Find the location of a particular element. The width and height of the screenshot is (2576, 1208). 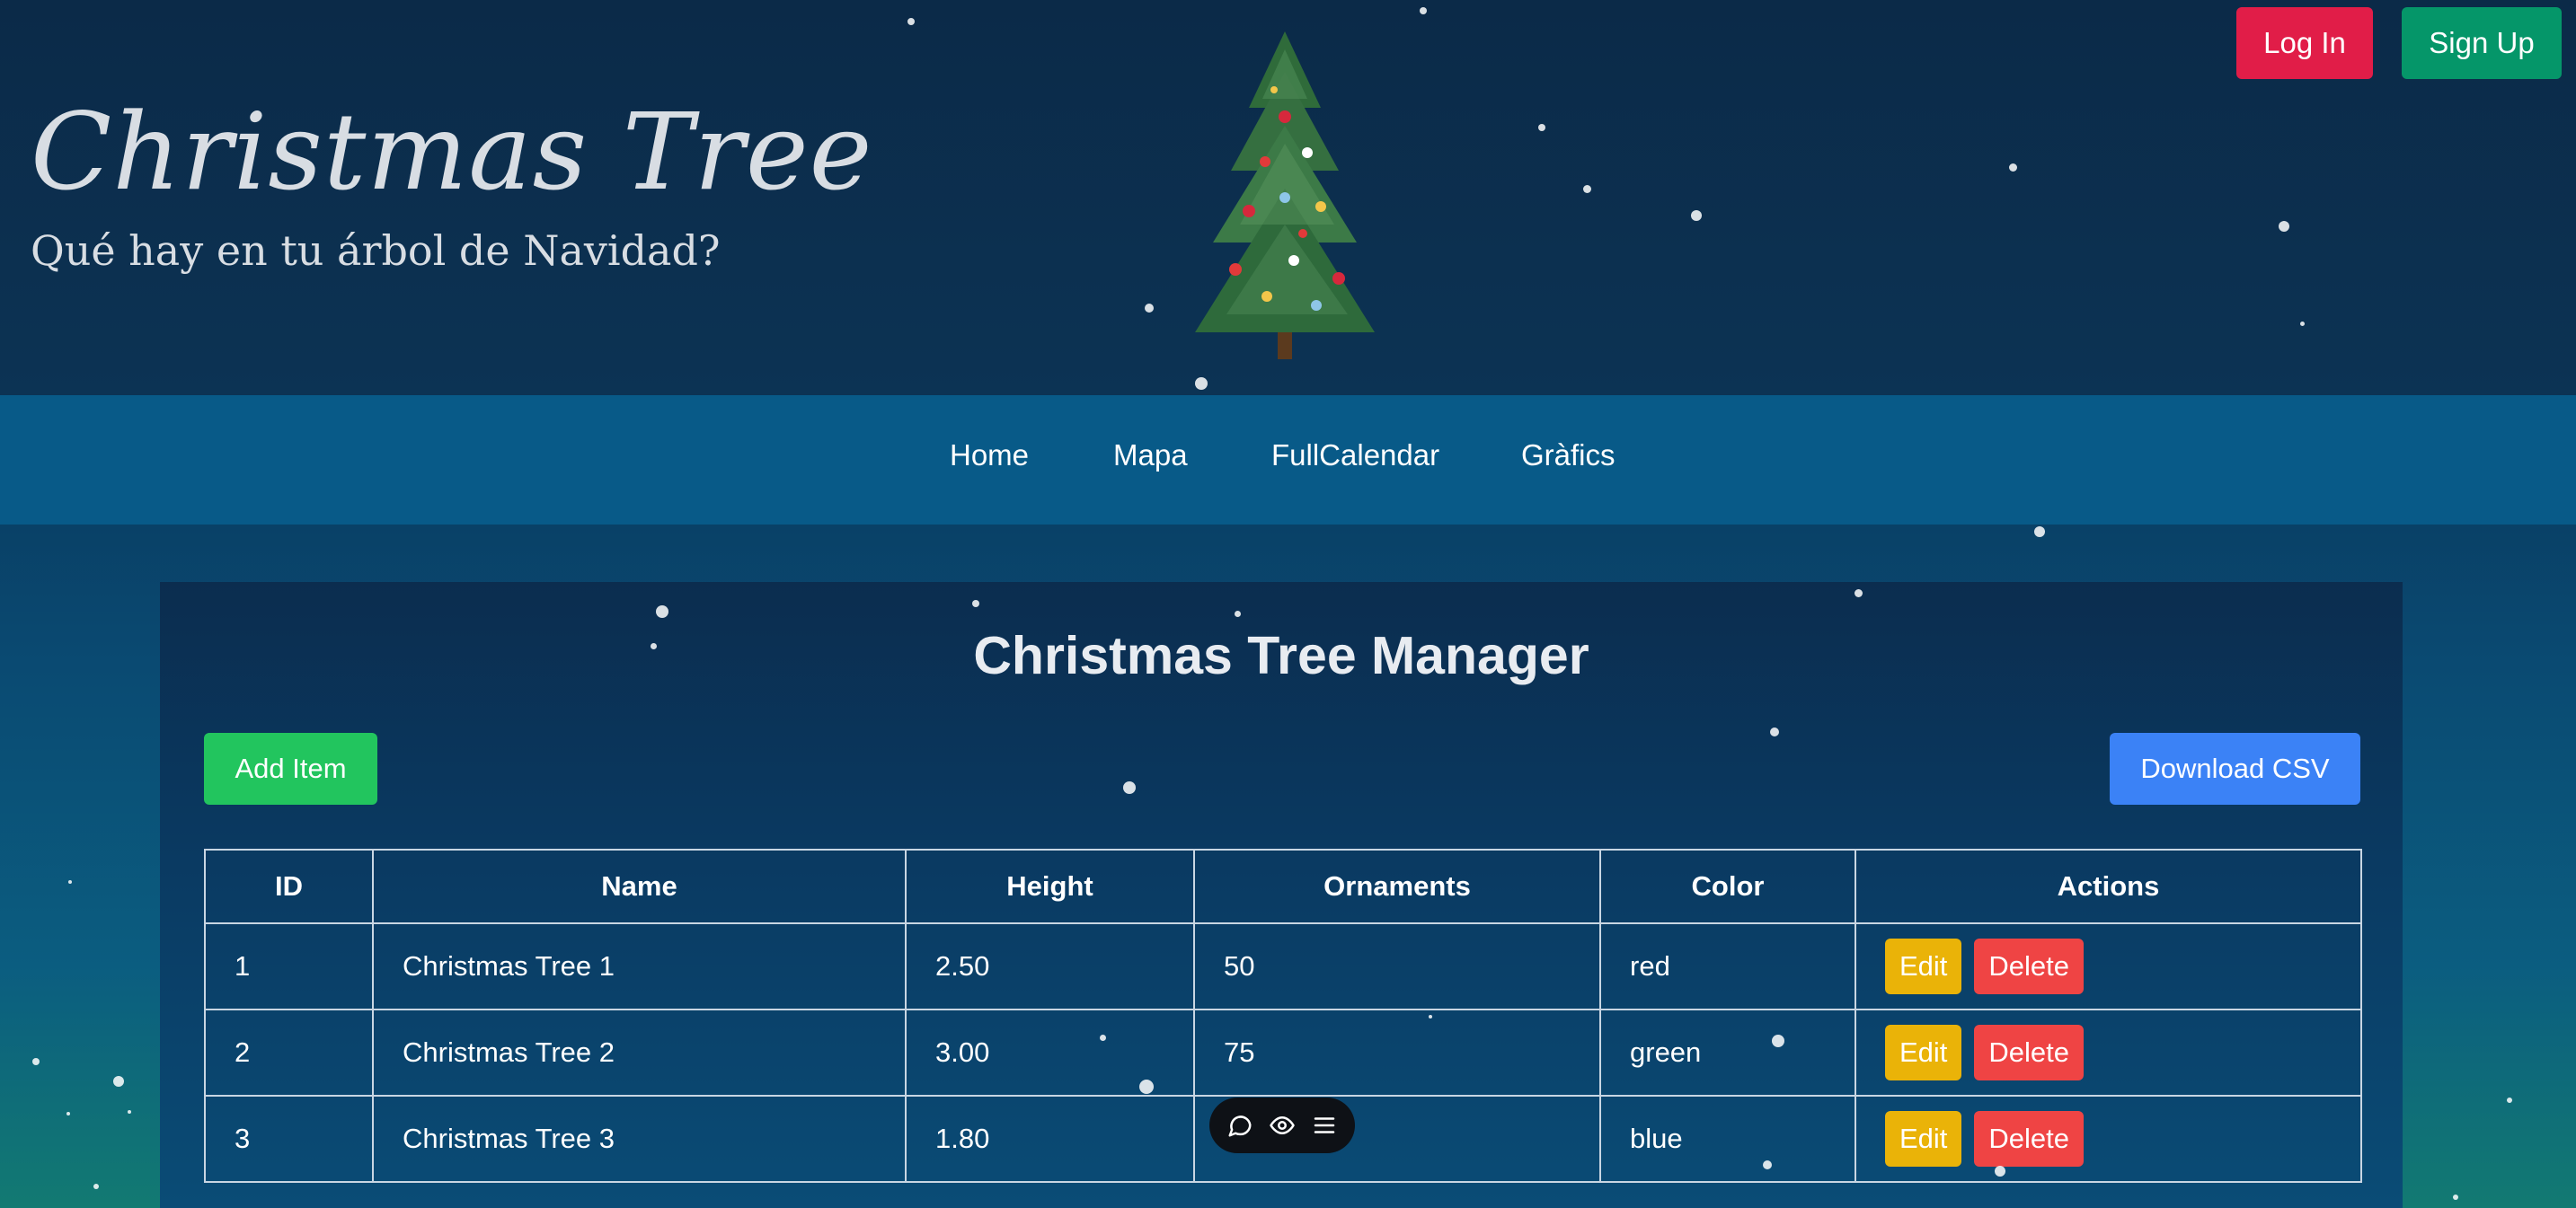

nav-fullcalendar: FullCalendar is located at coordinates (1355, 455).